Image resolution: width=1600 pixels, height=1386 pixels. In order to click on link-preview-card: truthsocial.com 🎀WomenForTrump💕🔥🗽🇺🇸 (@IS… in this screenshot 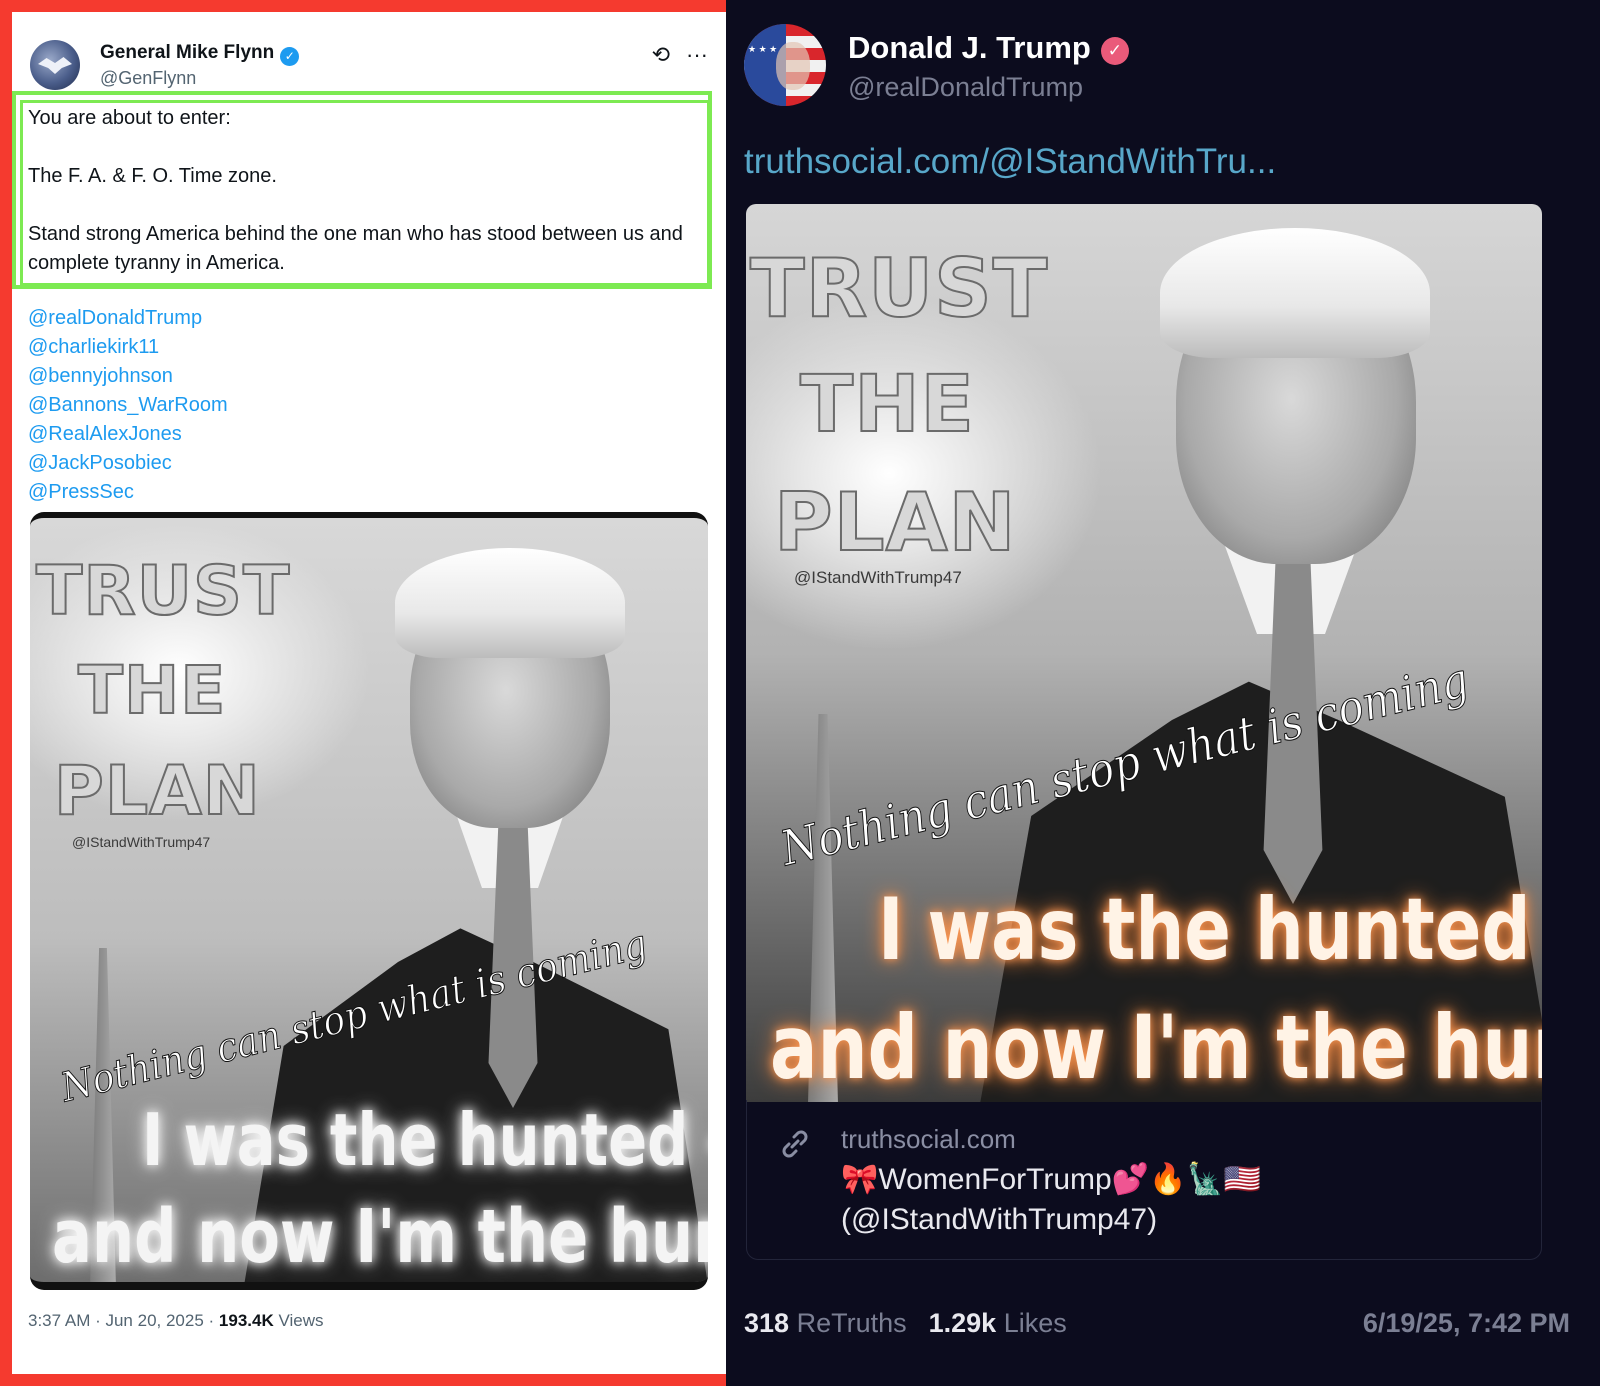, I will do `click(1144, 1180)`.